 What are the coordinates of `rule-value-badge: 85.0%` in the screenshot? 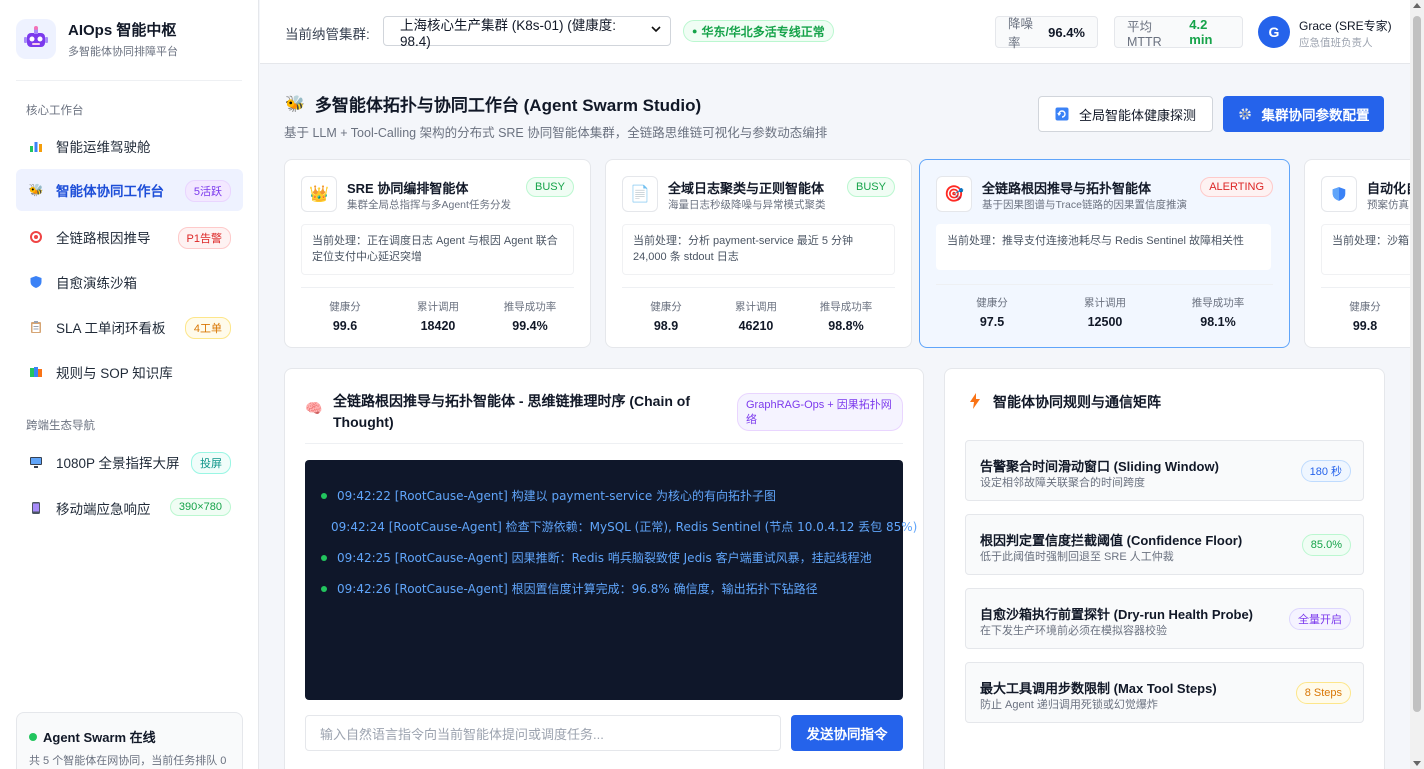 It's located at (1326, 545).